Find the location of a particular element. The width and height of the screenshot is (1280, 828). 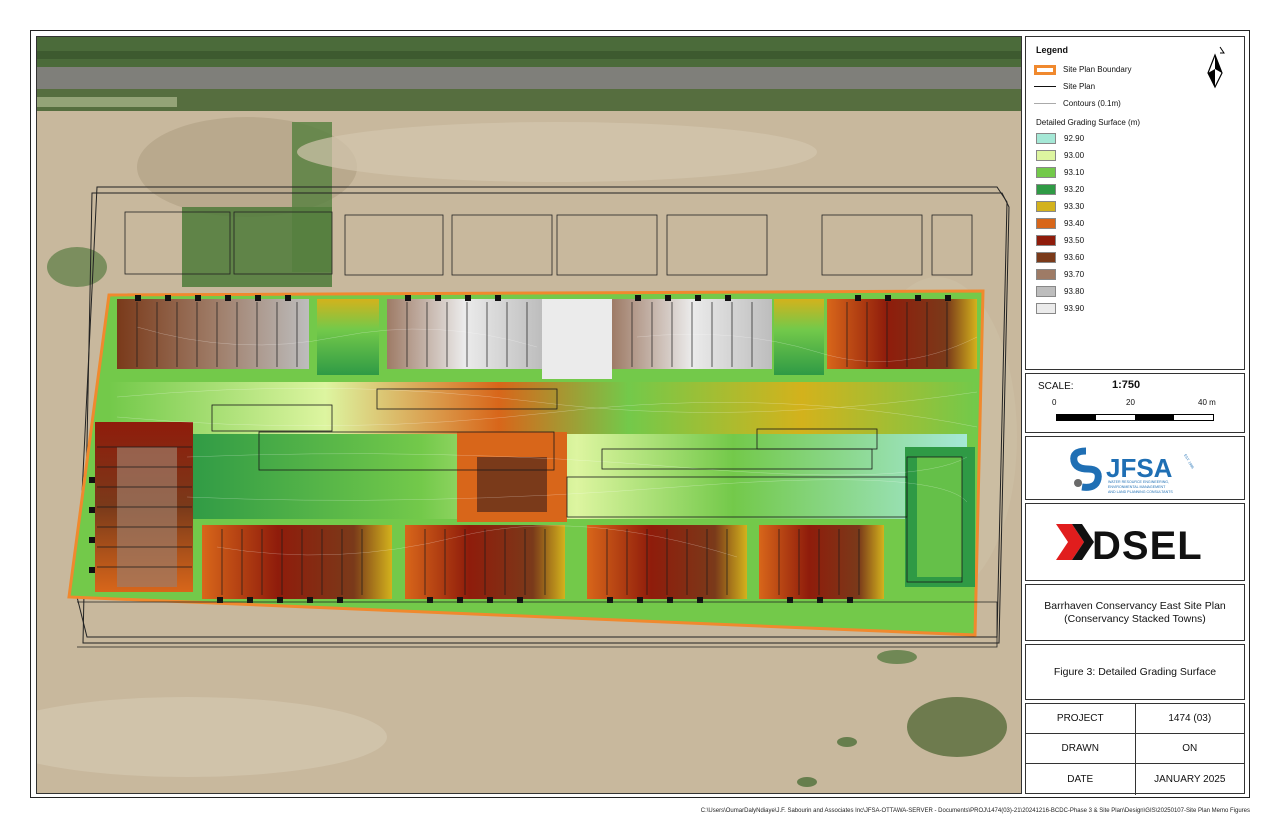

contour-line is located at coordinates (1045, 104).